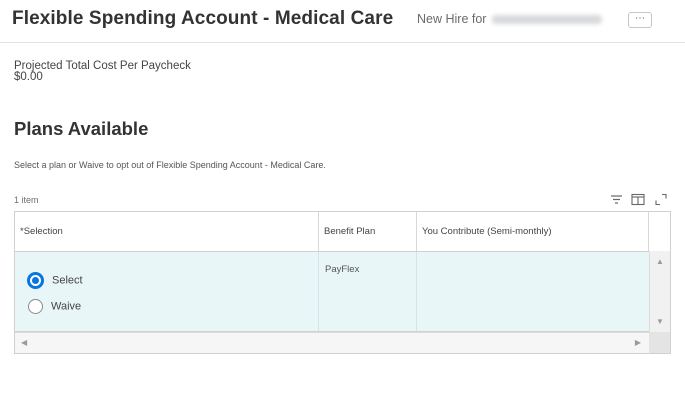 This screenshot has height=396, width=685. Describe the element at coordinates (35, 280) in the screenshot. I see `select-radio-button` at that location.